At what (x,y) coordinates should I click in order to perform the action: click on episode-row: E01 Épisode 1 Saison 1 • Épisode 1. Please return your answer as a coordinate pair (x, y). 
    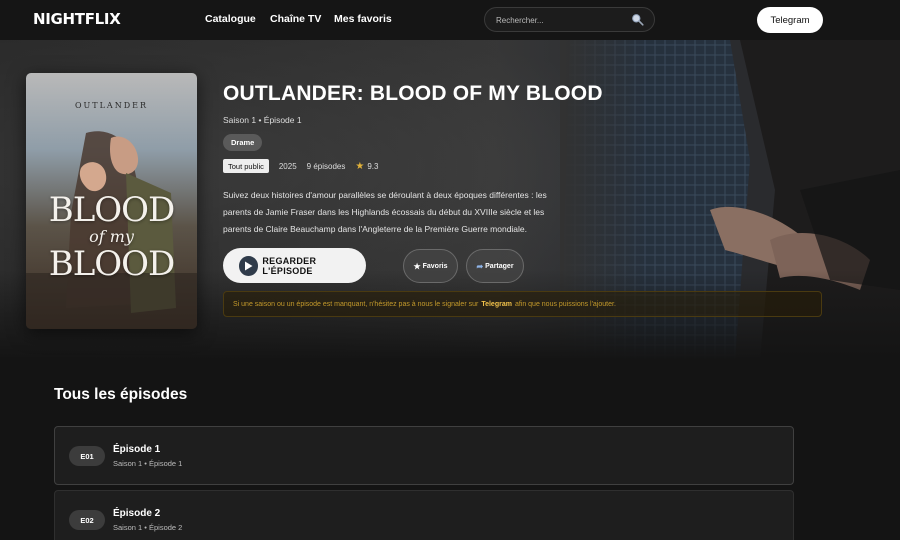
    Looking at the image, I should click on (424, 455).